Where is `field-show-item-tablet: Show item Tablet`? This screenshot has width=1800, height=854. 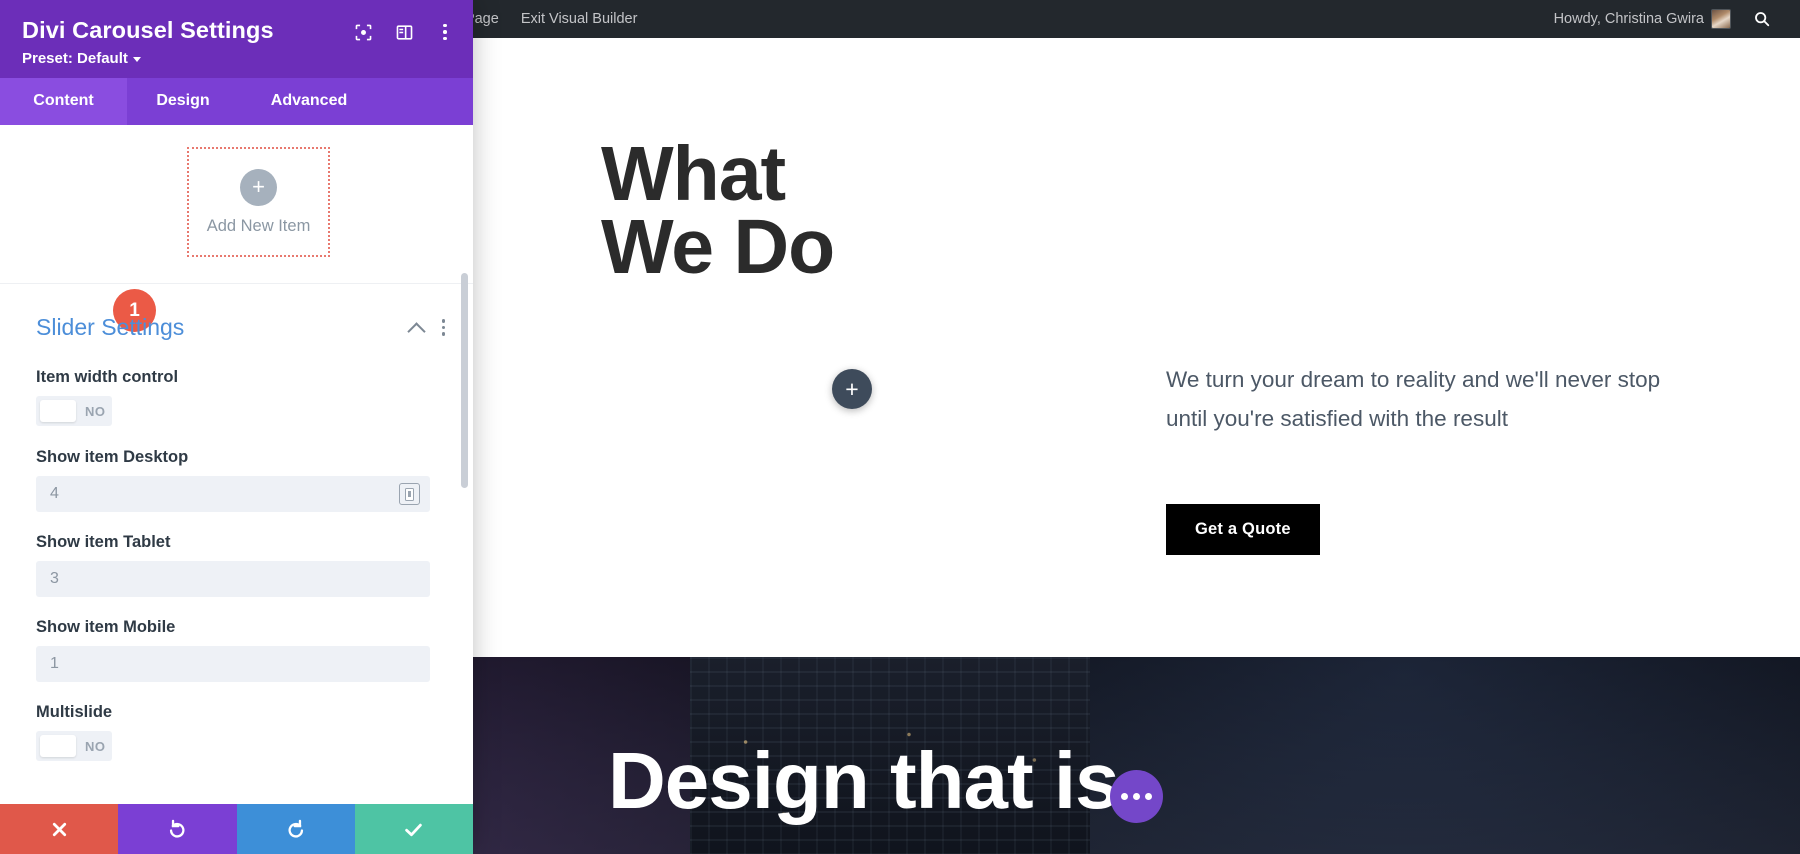 field-show-item-tablet: Show item Tablet is located at coordinates (236, 565).